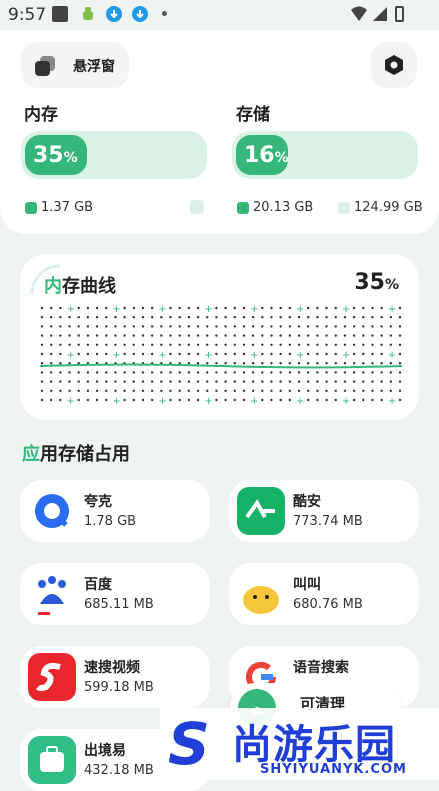 This screenshot has height=791, width=439. I want to click on app-card-baidu: 百度 685.11 MB, so click(115, 594).